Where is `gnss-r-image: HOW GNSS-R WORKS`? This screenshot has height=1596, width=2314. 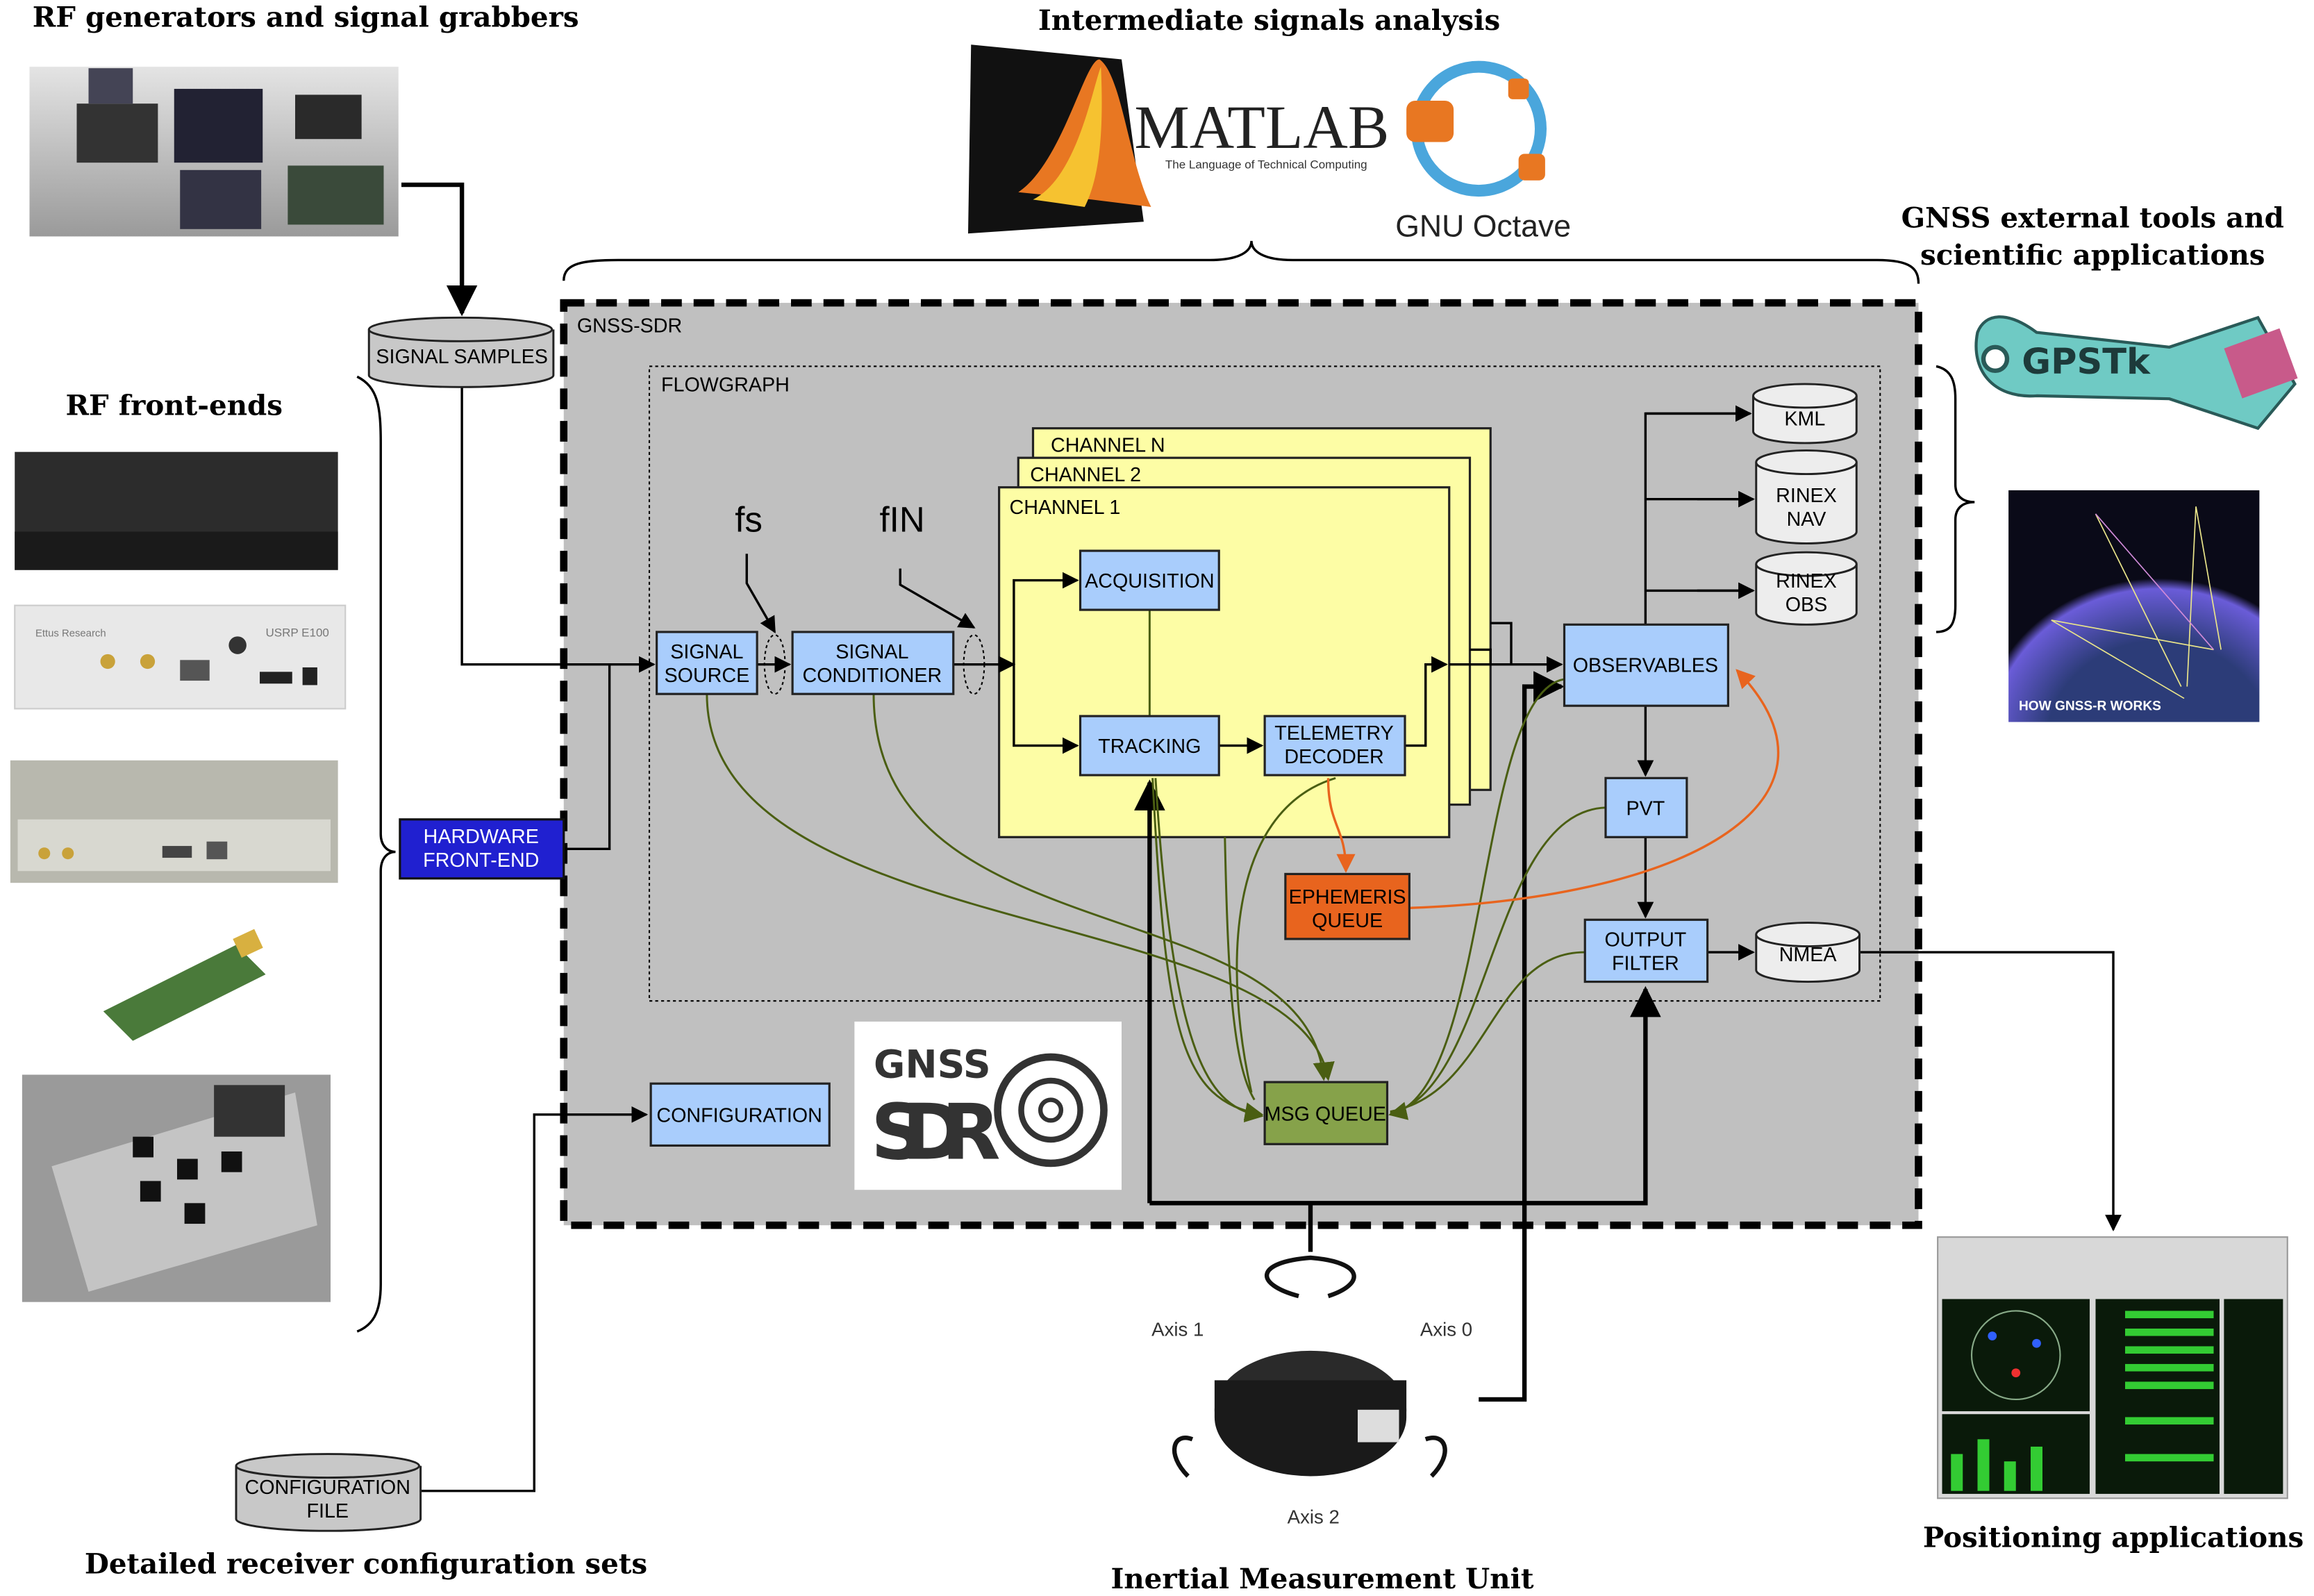 gnss-r-image: HOW GNSS-R WORKS is located at coordinates (2134, 606).